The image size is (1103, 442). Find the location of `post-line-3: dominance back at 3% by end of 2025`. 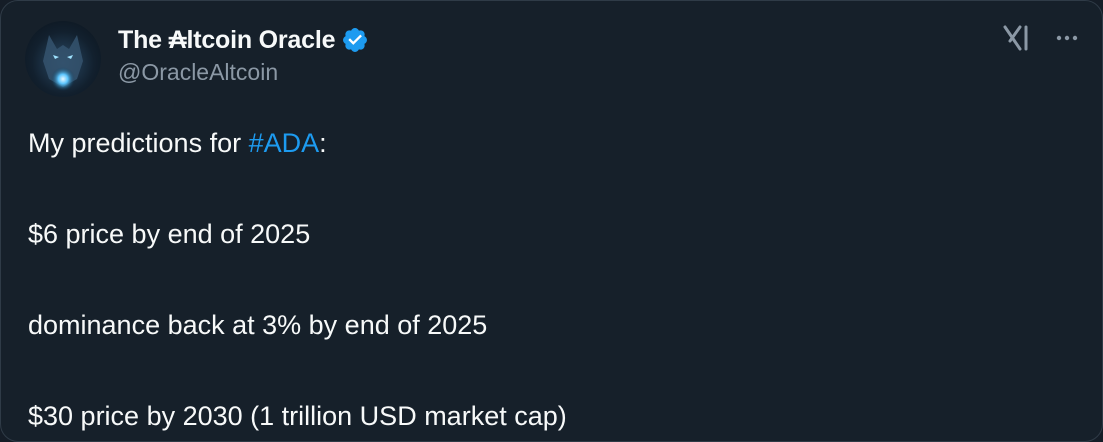

post-line-3: dominance back at 3% by end of 2025 is located at coordinates (258, 325).